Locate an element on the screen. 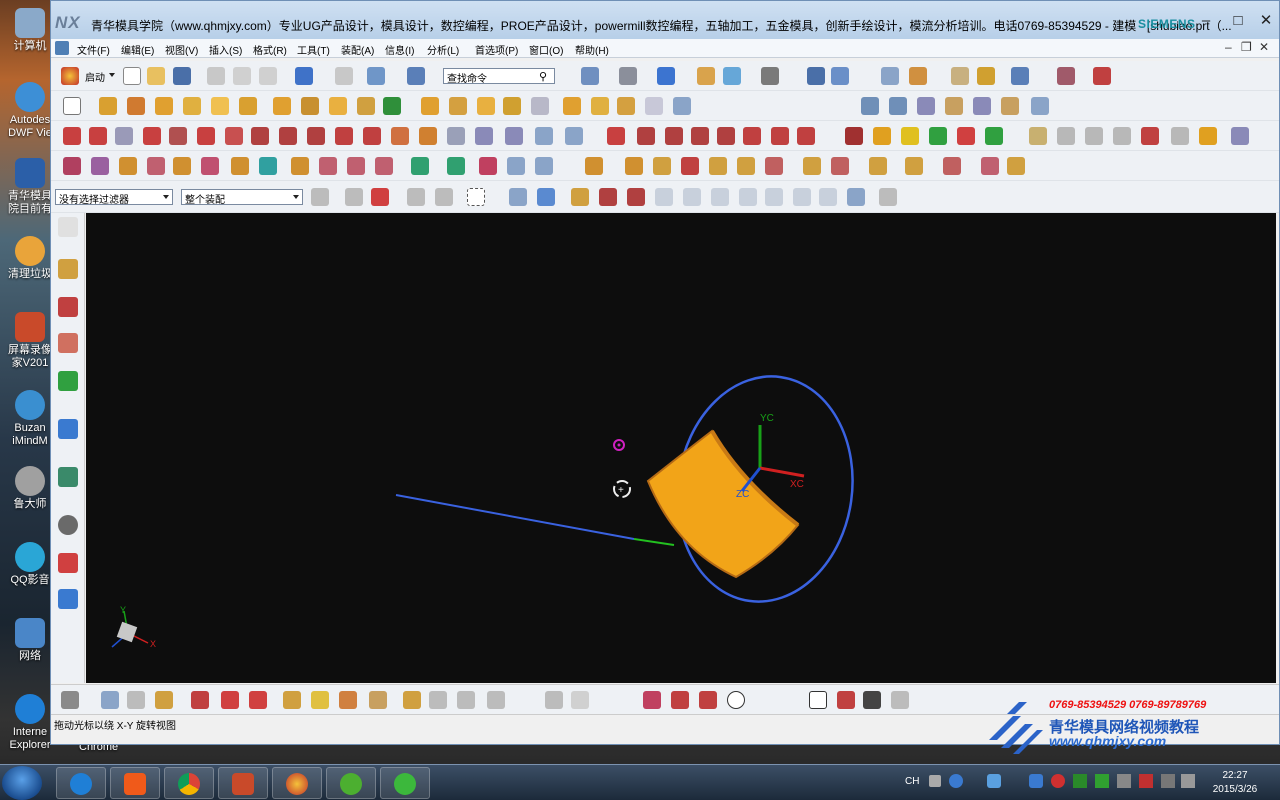 Image resolution: width=1280 pixels, height=800 pixels. snap-point-on-face-icon is located at coordinates (856, 197).